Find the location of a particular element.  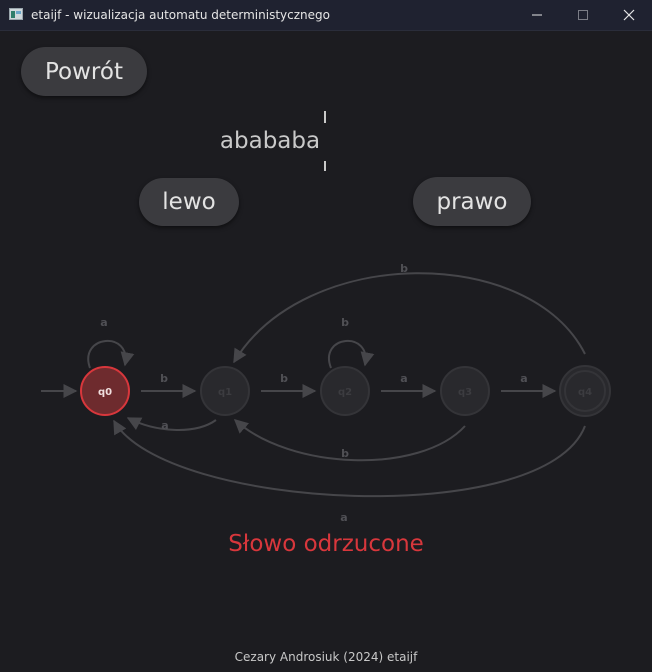

transition-q1-q0 is located at coordinates (171, 424).